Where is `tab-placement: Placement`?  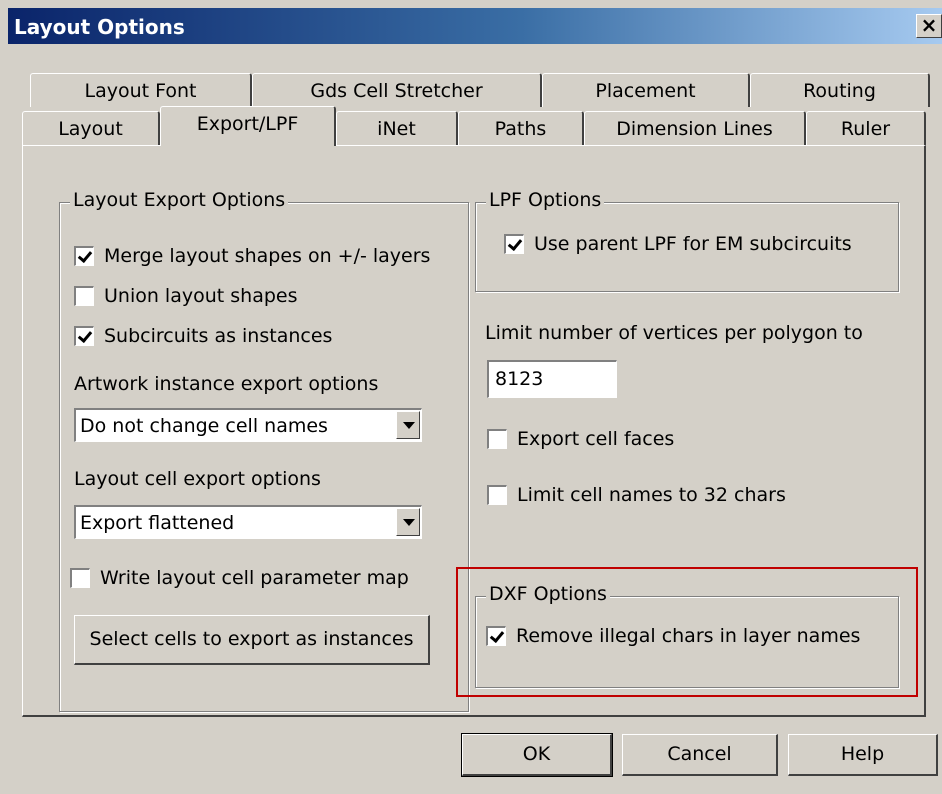 tab-placement: Placement is located at coordinates (646, 90).